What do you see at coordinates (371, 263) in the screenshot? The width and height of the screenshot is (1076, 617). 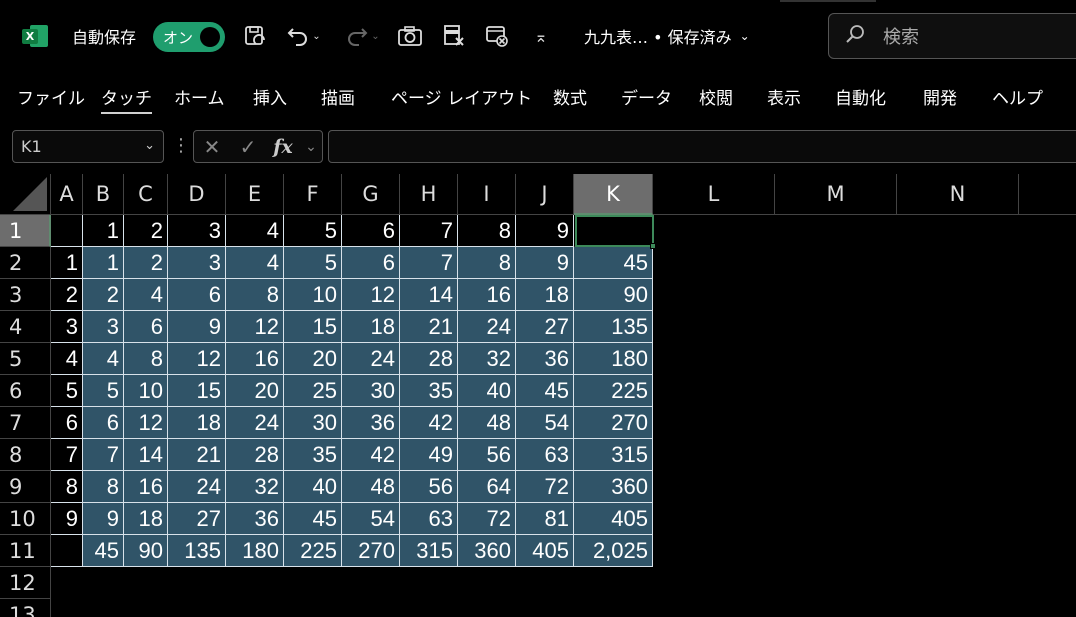 I see `cell-g2: 6` at bounding box center [371, 263].